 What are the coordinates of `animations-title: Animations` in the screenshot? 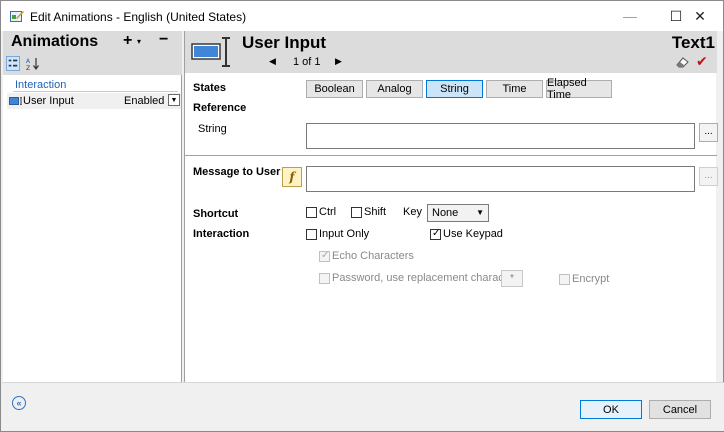 It's located at (55, 41).